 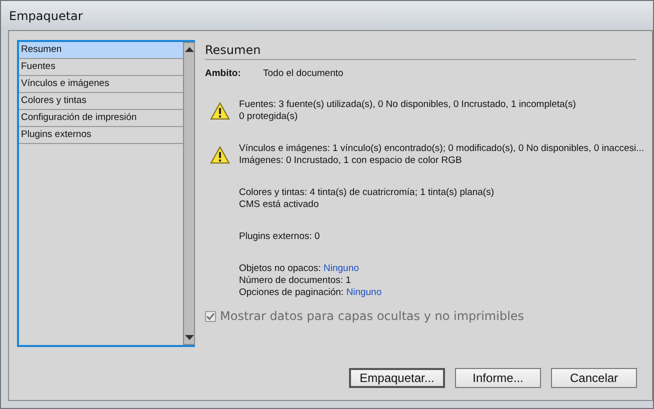 What do you see at coordinates (46, 15) in the screenshot?
I see `window-title: Empaquetar` at bounding box center [46, 15].